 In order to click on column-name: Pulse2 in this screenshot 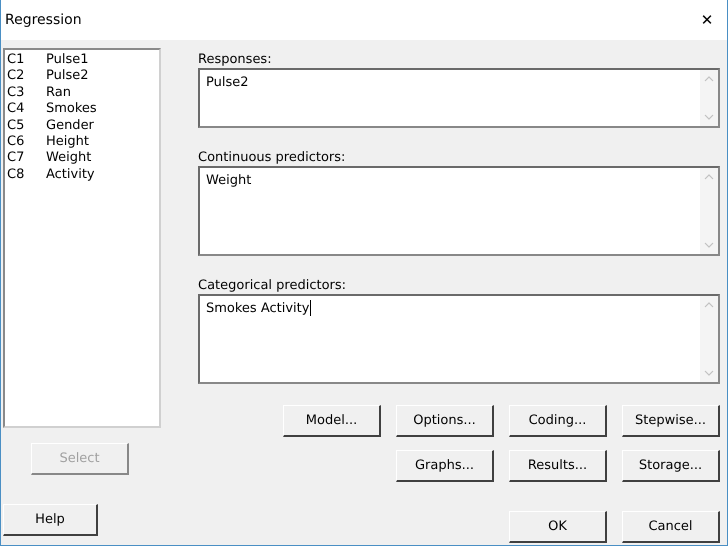, I will do `click(67, 76)`.